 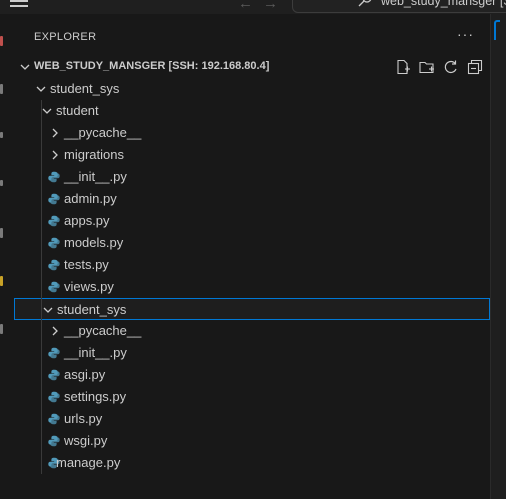 I want to click on tree-item-label: models.py, so click(x=94, y=242).